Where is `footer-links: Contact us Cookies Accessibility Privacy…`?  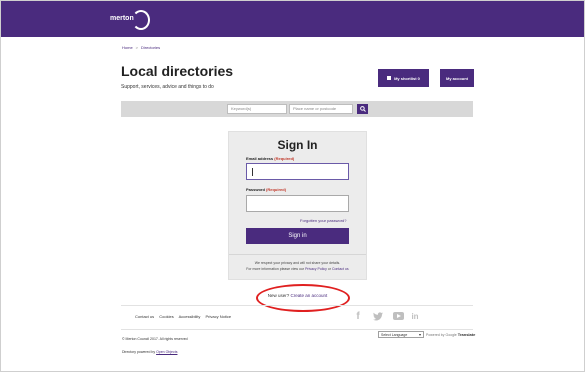 footer-links: Contact us Cookies Accessibility Privacy… is located at coordinates (185, 316).